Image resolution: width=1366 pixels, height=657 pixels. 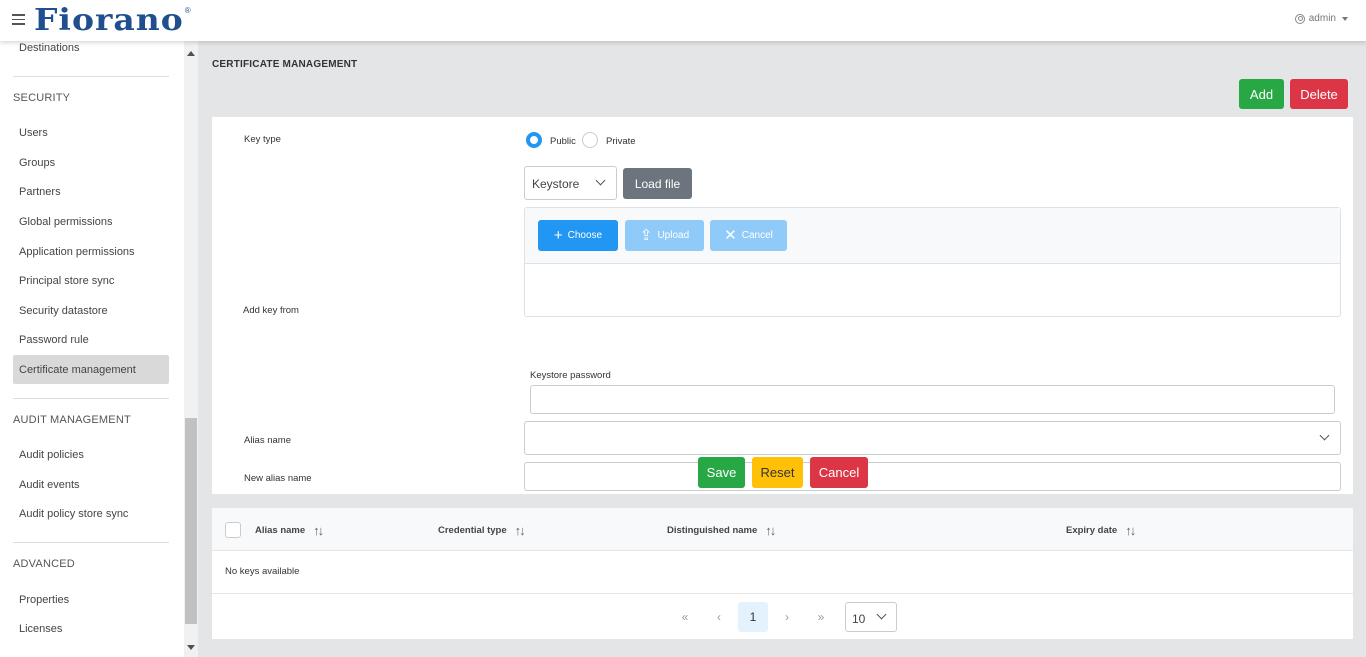 I want to click on radio-public-label: Public, so click(x=563, y=141).